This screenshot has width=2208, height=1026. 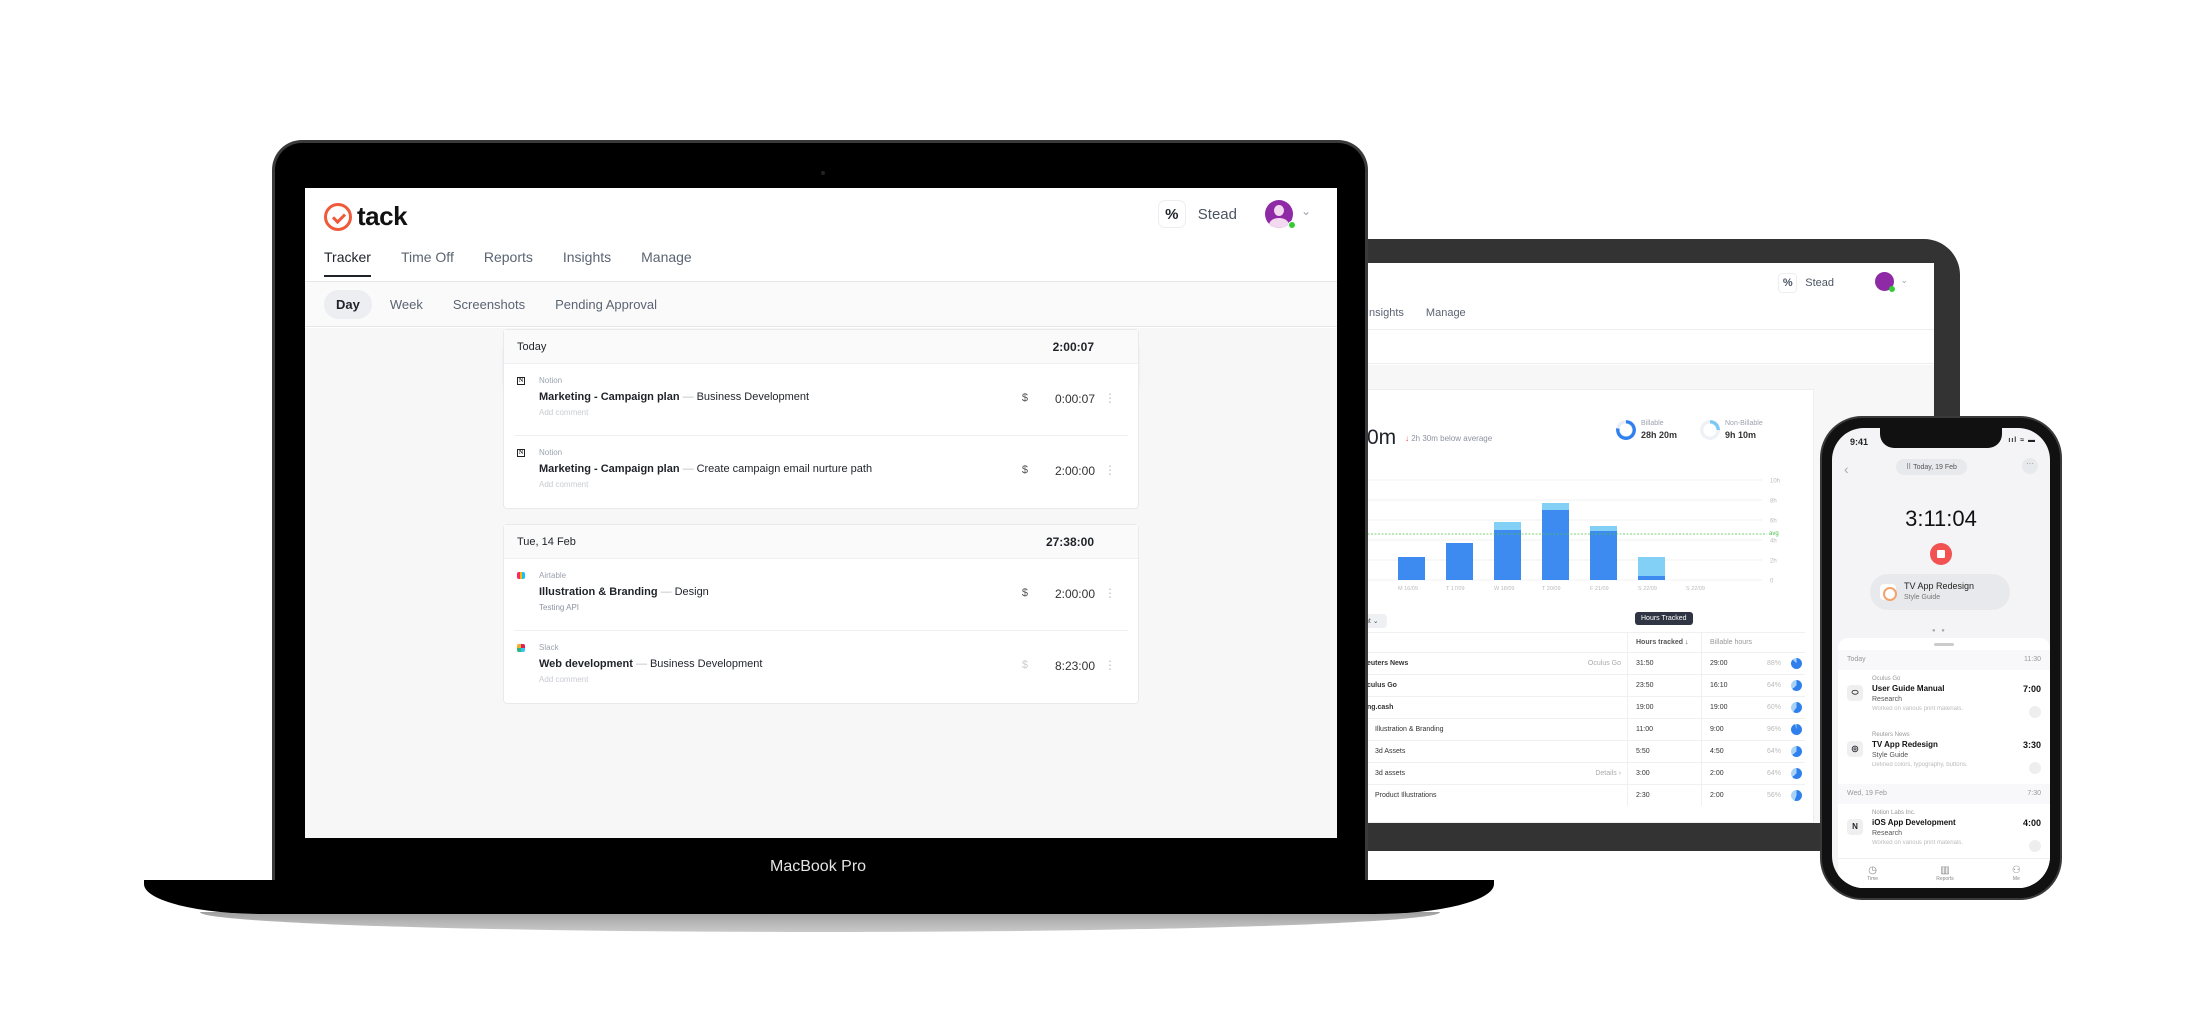 I want to click on row-name: 3d Assets, so click(x=1390, y=751).